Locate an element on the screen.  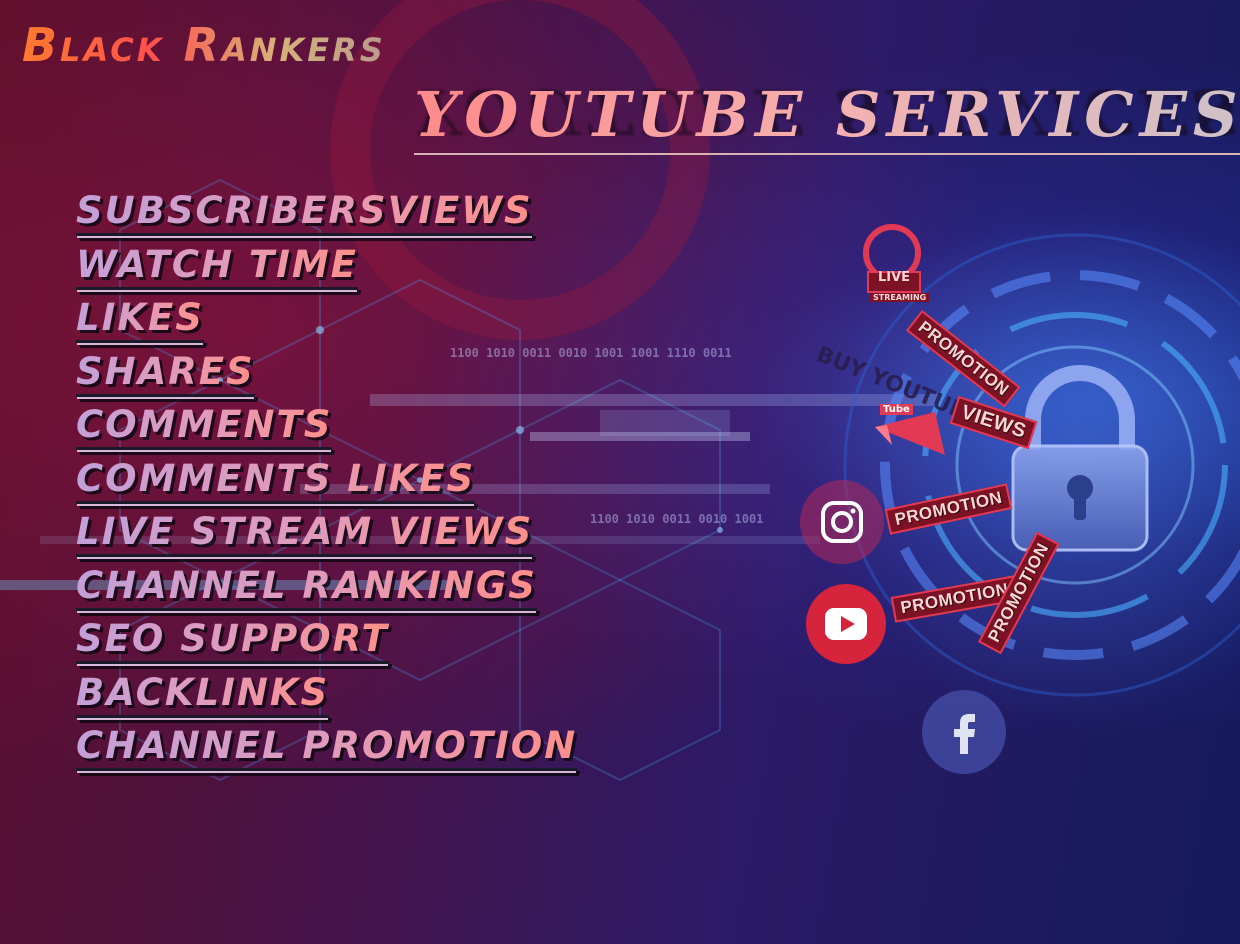
service-item: COMMENTS is located at coordinates (326, 425).